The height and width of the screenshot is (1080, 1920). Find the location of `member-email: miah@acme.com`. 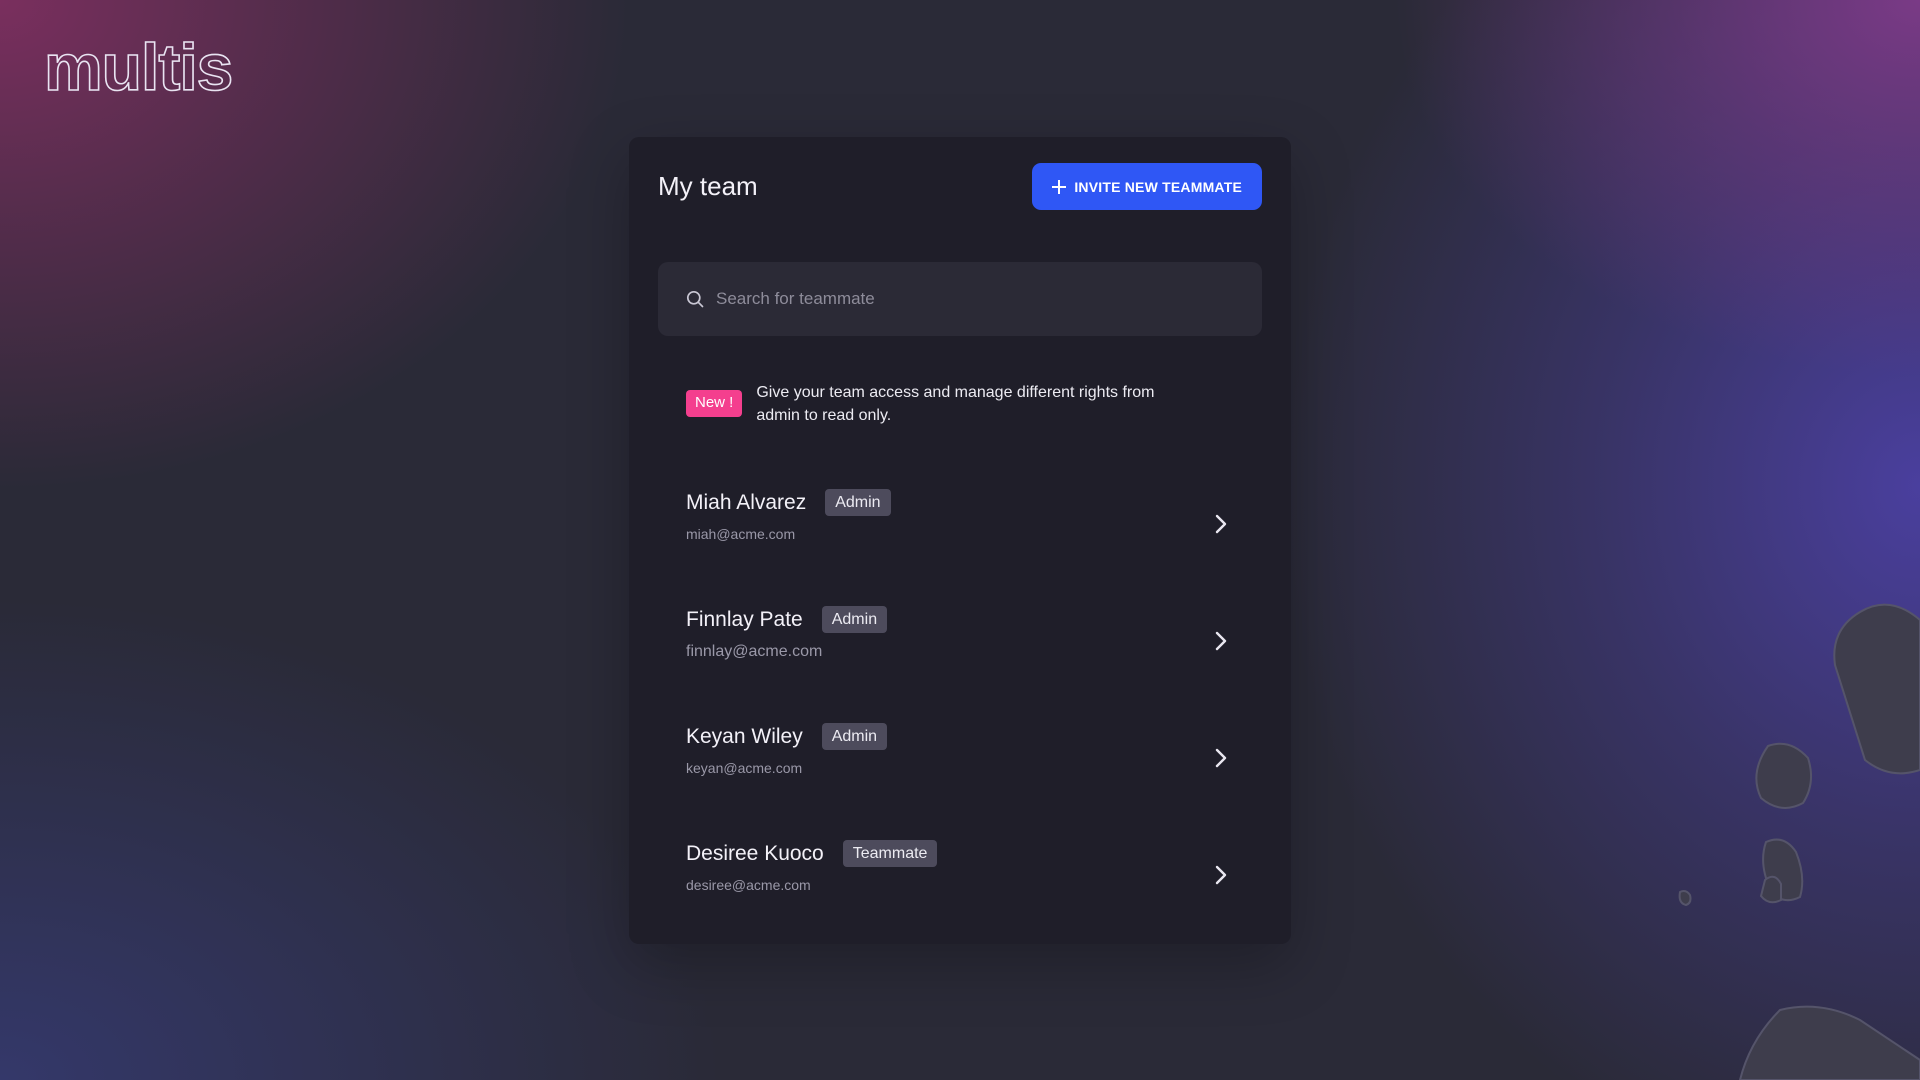

member-email: miah@acme.com is located at coordinates (741, 534).